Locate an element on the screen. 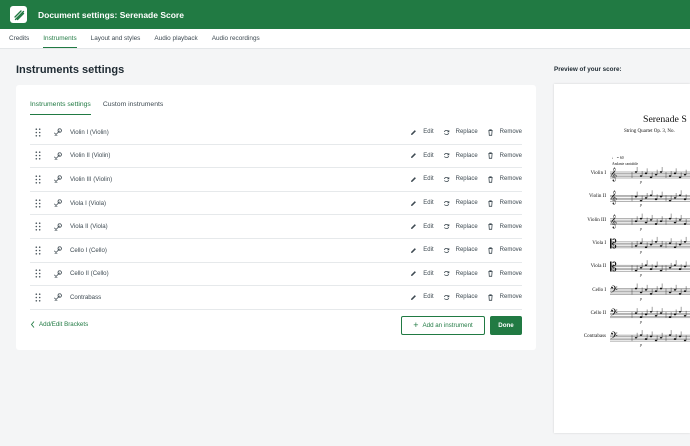  clef-icon: 𝄢 is located at coordinates (614, 313).